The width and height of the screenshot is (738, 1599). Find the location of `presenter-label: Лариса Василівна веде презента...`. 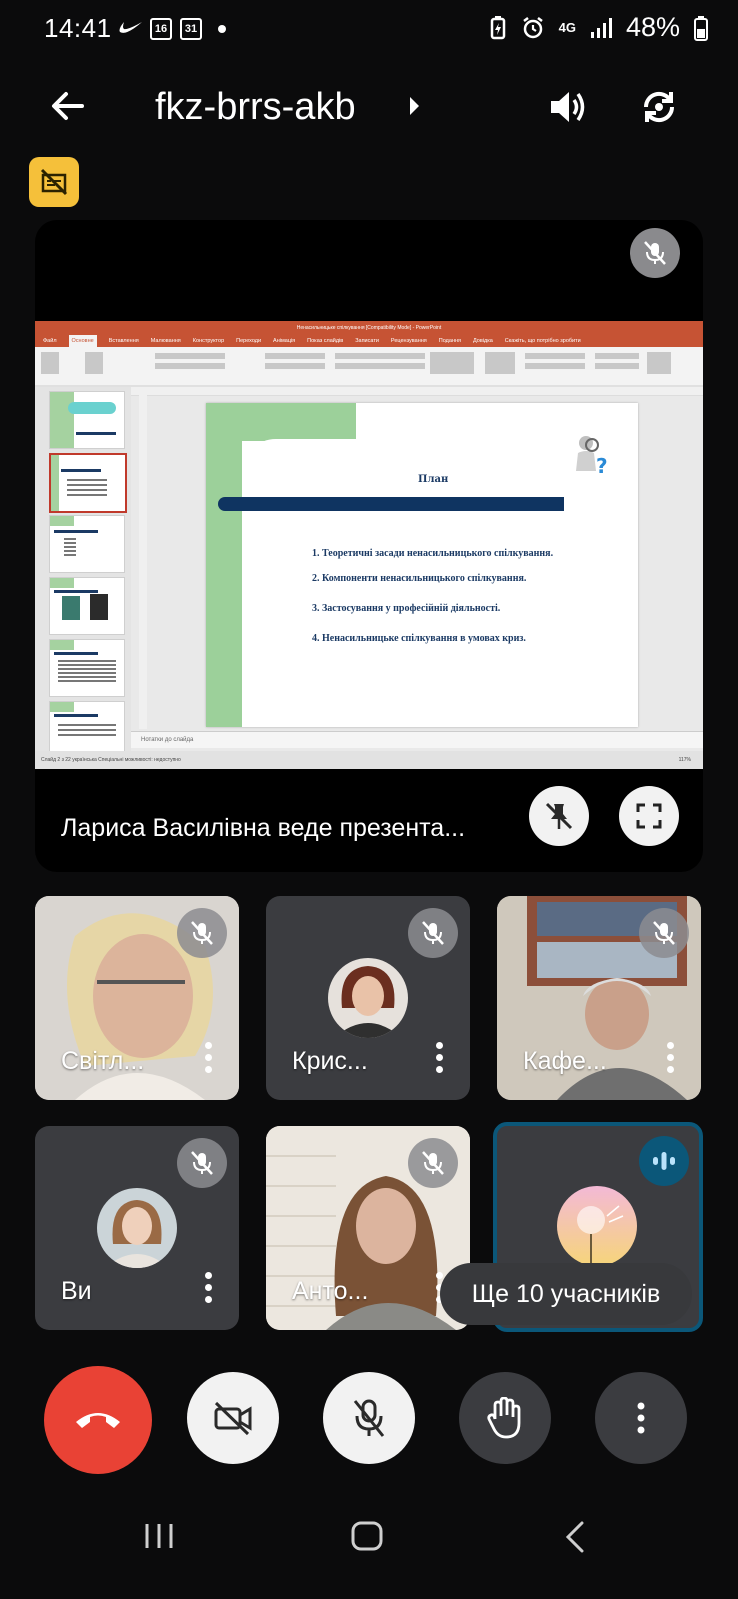

presenter-label: Лариса Василівна веде презента... is located at coordinates (263, 828).